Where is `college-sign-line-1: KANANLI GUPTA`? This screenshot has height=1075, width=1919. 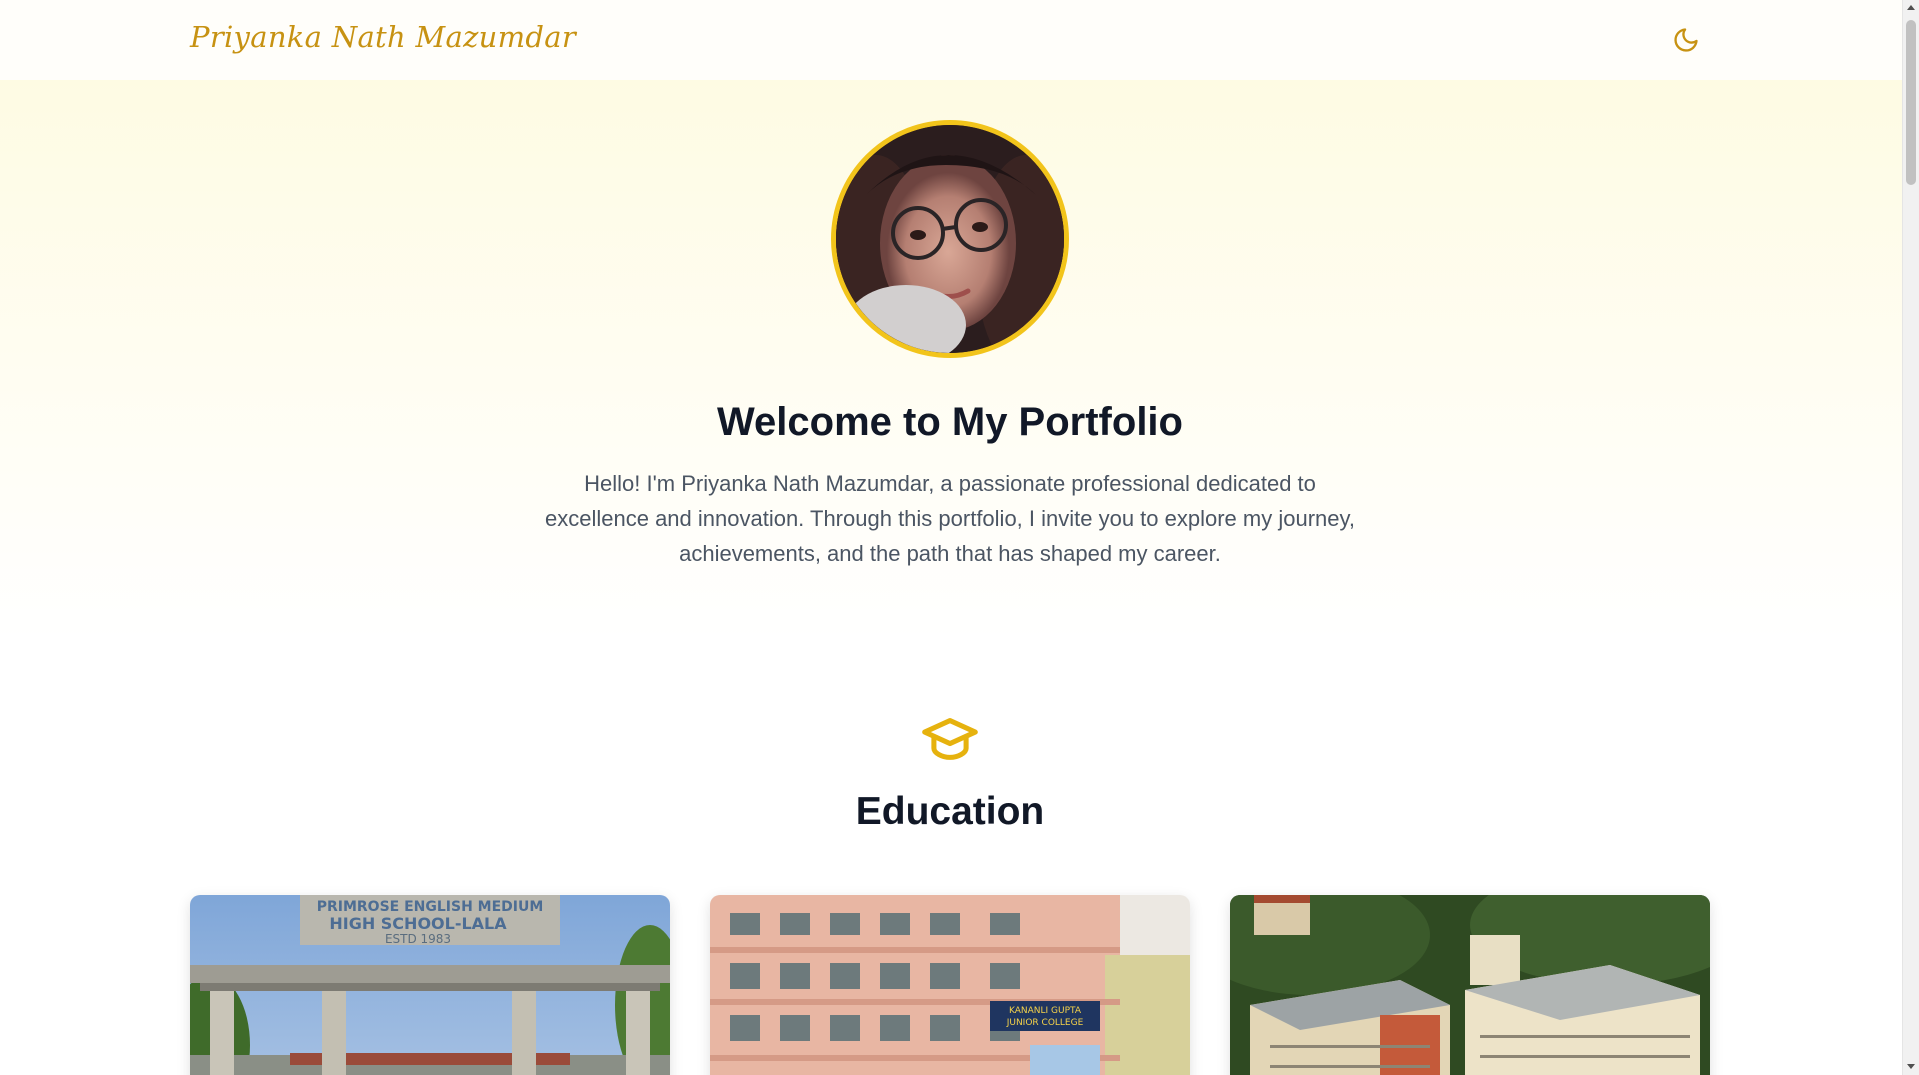
college-sign-line-1: KANANLI GUPTA is located at coordinates (1045, 1011).